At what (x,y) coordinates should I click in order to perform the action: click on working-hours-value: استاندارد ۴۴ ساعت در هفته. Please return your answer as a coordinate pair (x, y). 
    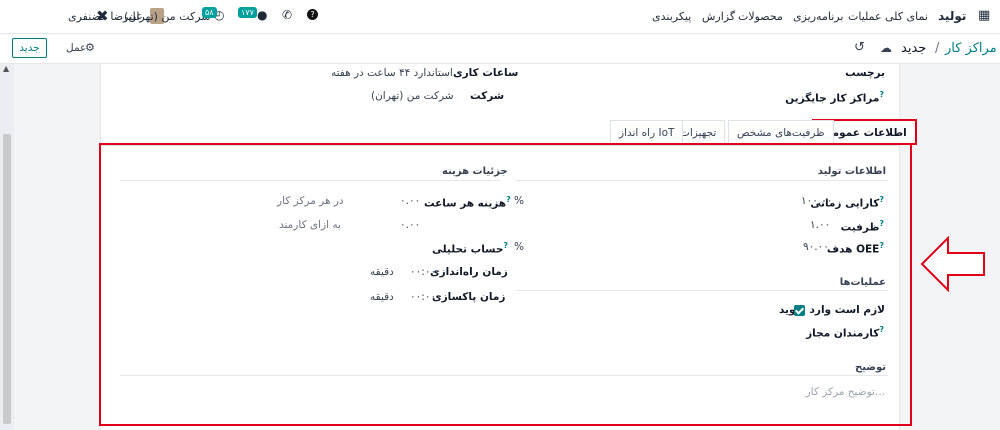
    Looking at the image, I should click on (392, 73).